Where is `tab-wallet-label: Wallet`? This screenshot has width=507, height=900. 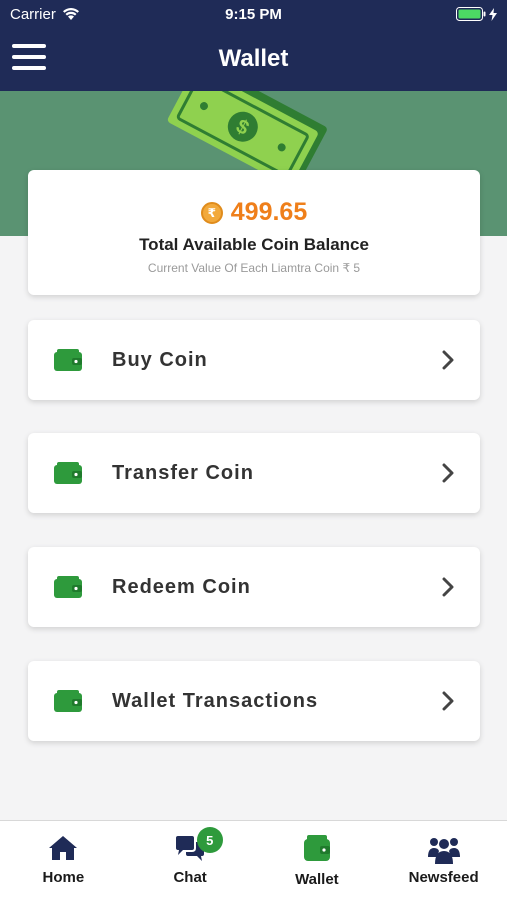
tab-wallet-label: Wallet is located at coordinates (317, 879).